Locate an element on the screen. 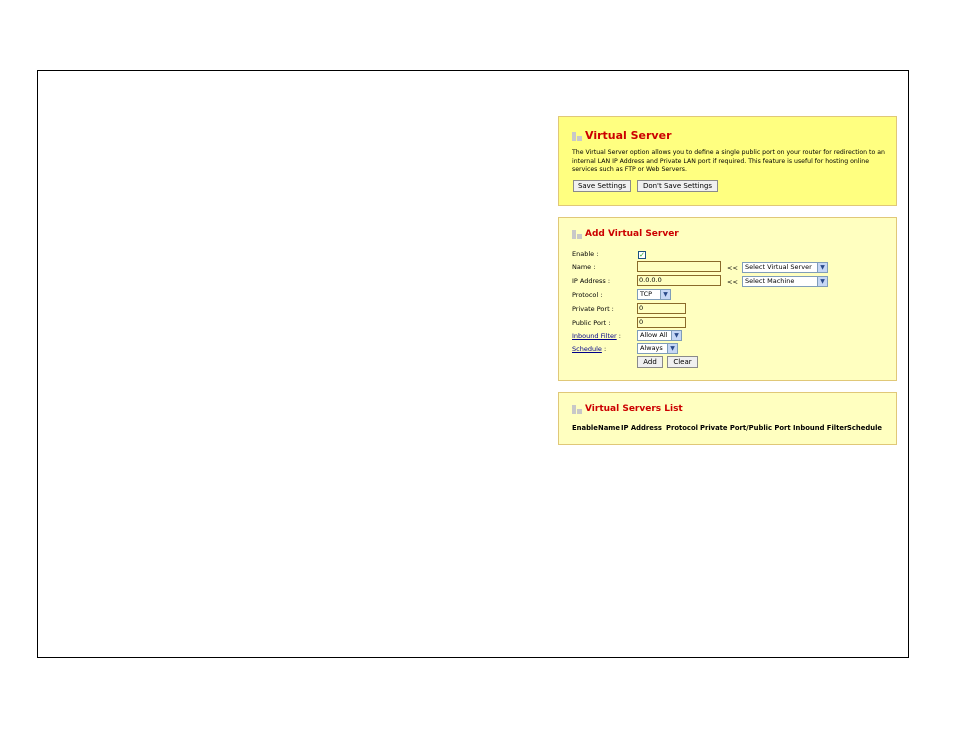 This screenshot has width=954, height=737. select-virtual-server-value: Select Virtual Server is located at coordinates (778, 267).